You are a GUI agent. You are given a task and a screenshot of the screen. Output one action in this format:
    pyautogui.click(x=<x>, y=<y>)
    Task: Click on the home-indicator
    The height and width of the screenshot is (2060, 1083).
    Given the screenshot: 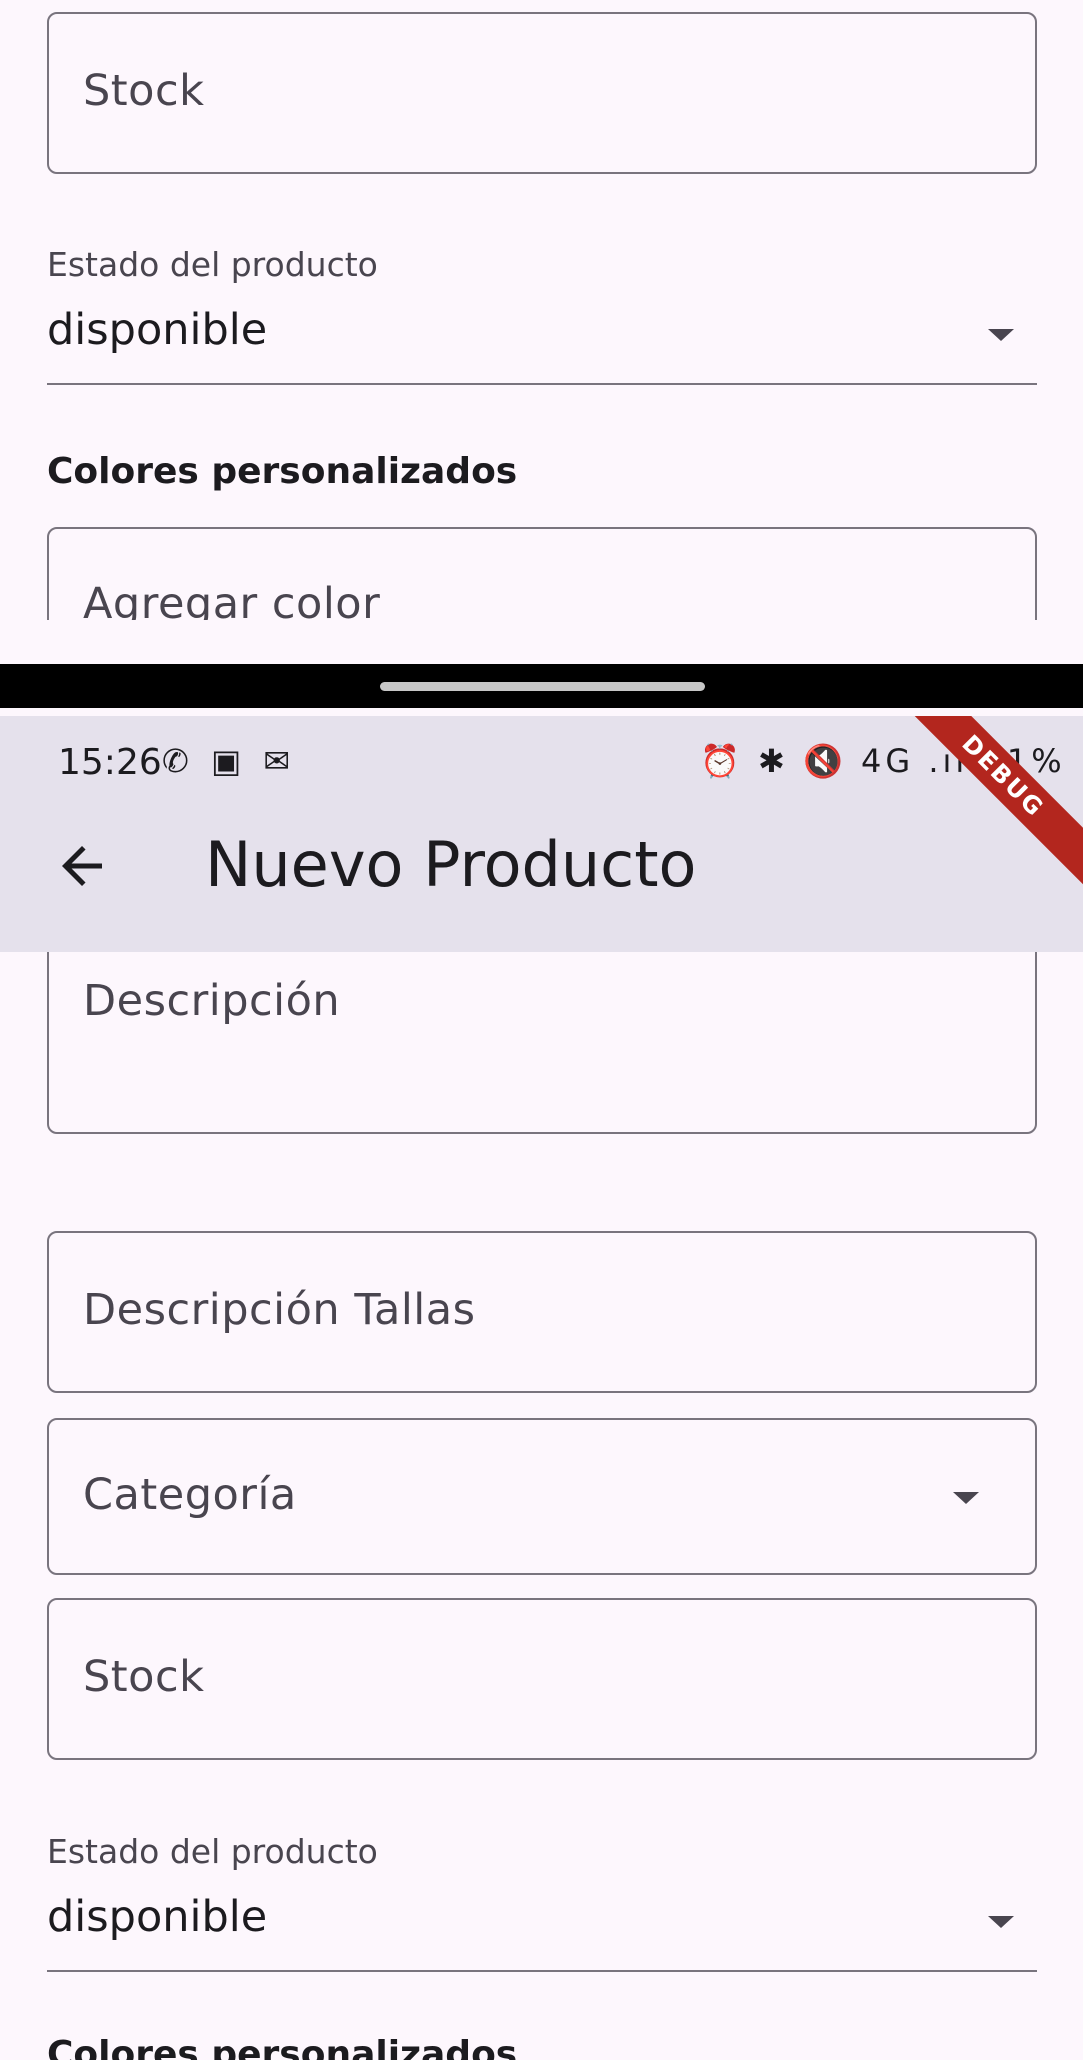 What is the action you would take?
    pyautogui.click(x=542, y=686)
    